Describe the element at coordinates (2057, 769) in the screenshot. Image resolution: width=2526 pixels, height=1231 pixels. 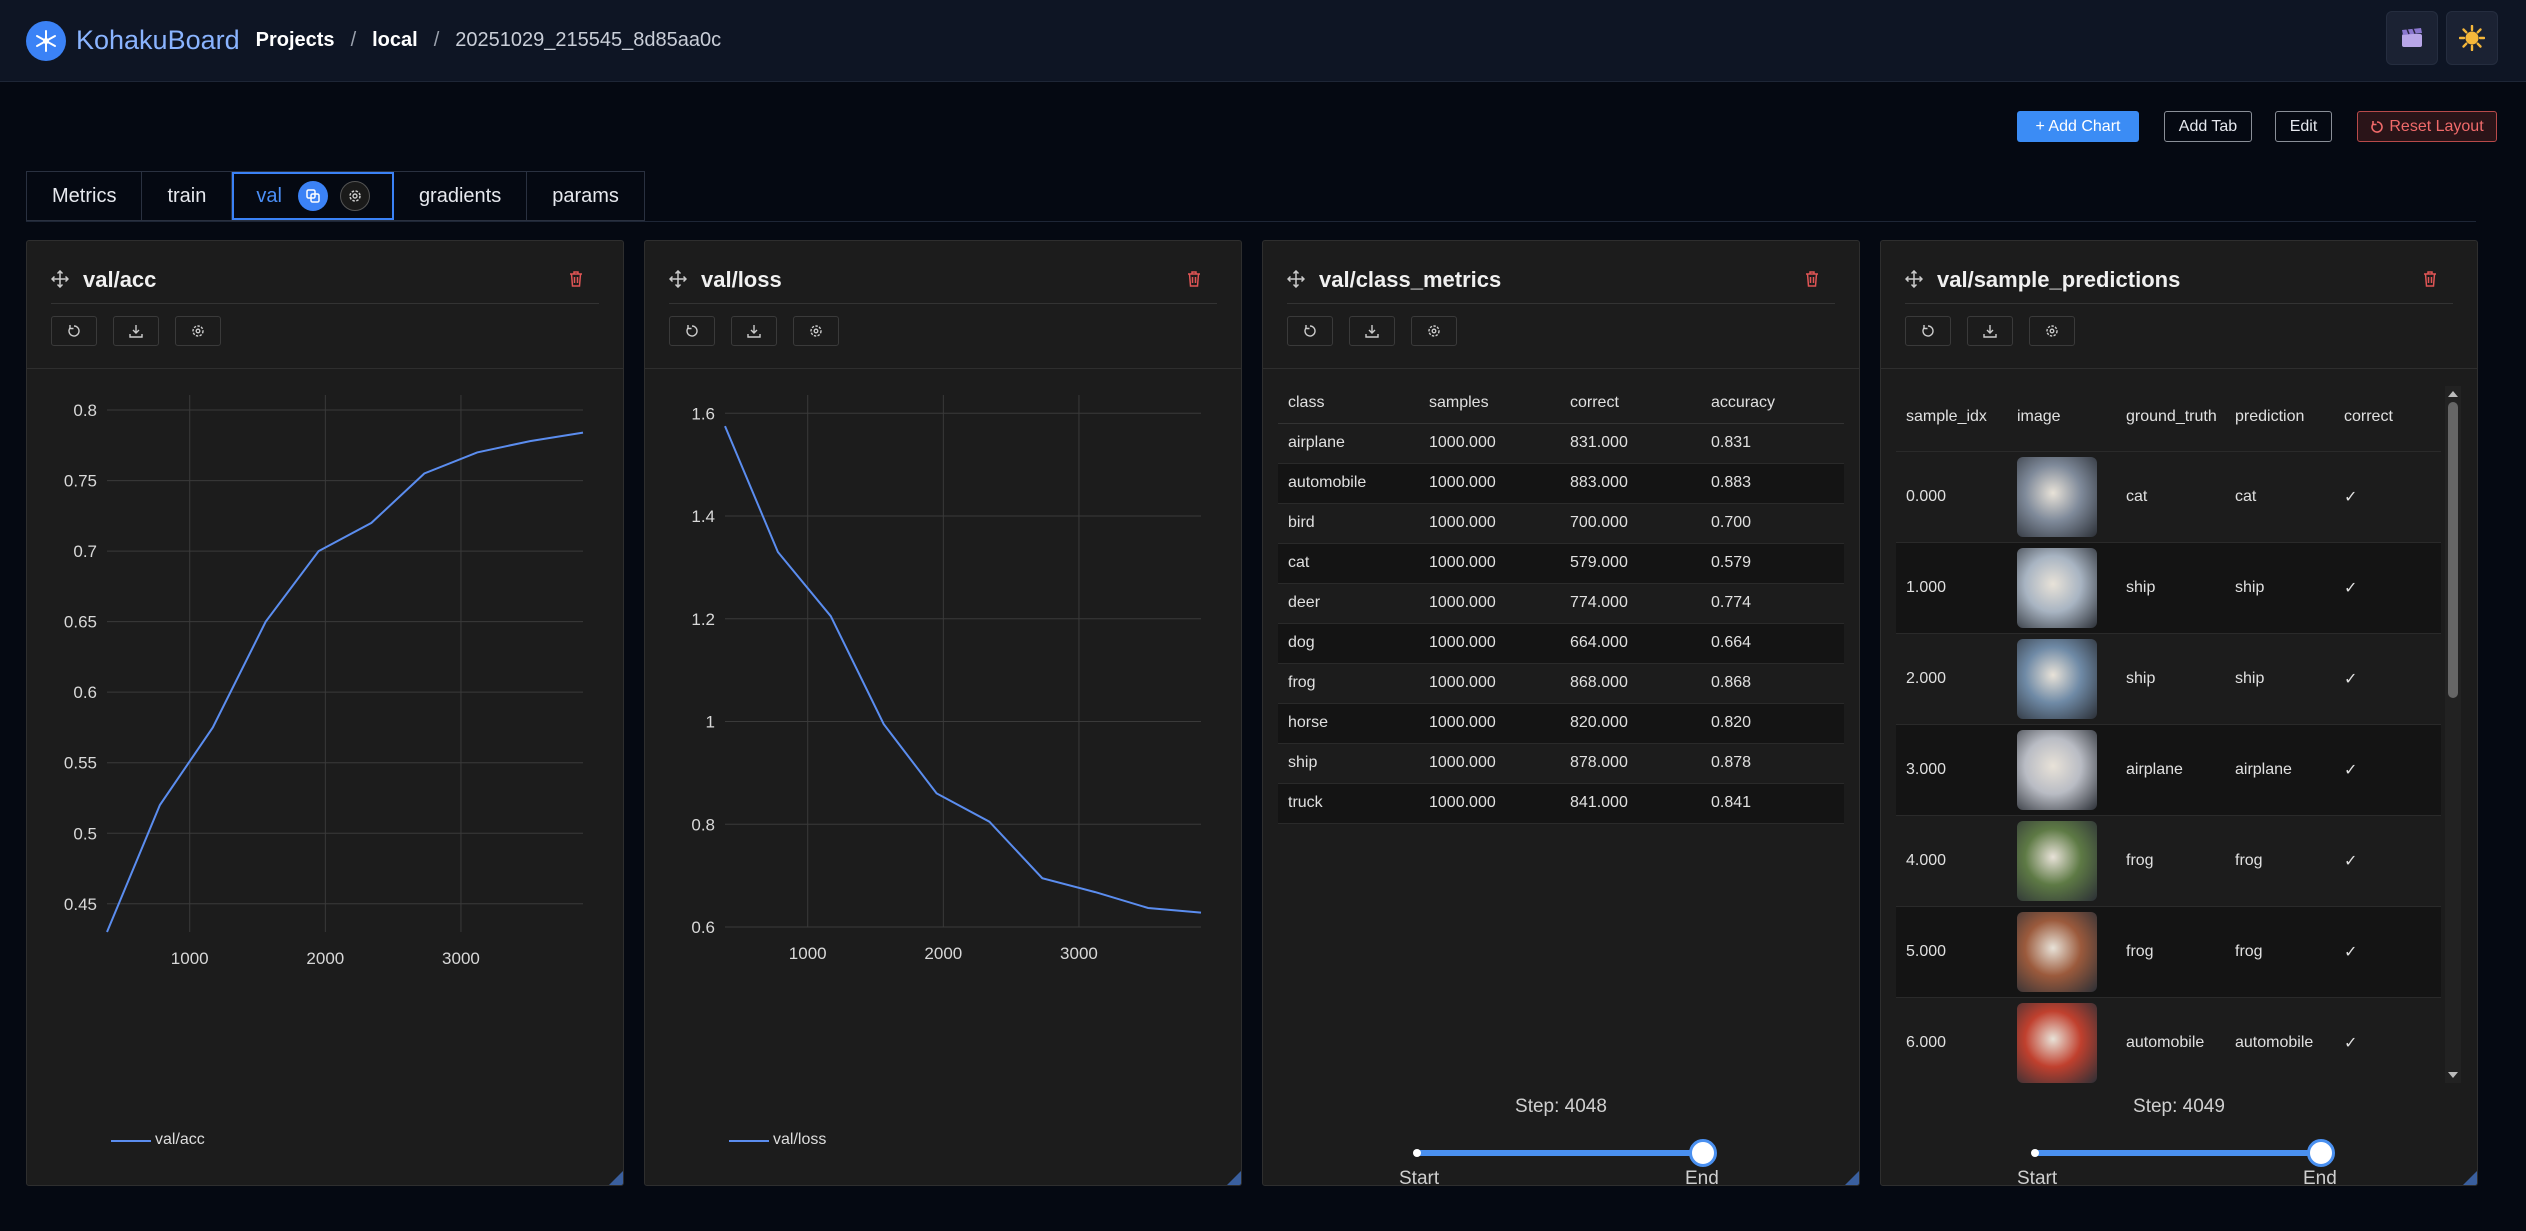
I see `airplane-photo` at that location.